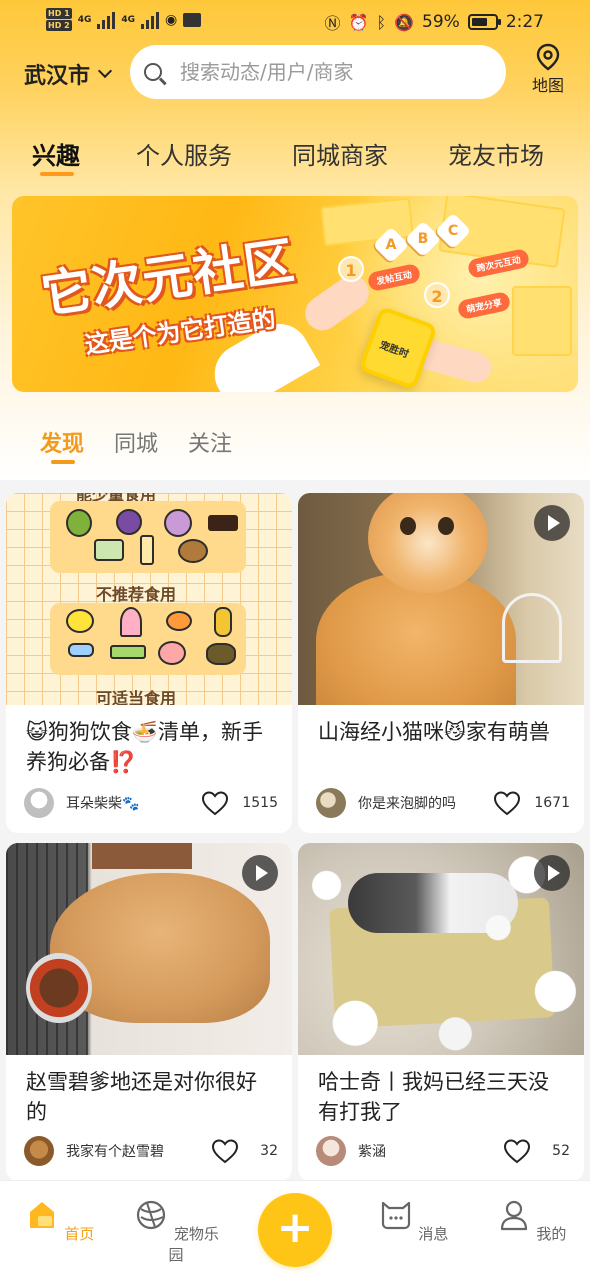  Describe the element at coordinates (57, 174) in the screenshot. I see `active-tab-indicator` at that location.